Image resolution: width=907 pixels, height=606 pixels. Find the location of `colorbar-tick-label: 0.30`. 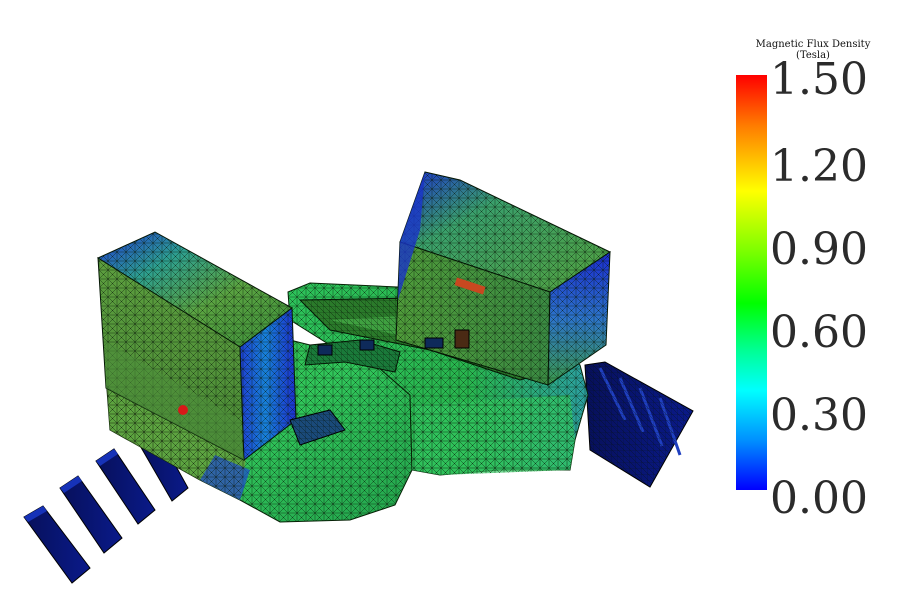

colorbar-tick-label: 0.30 is located at coordinates (819, 415).